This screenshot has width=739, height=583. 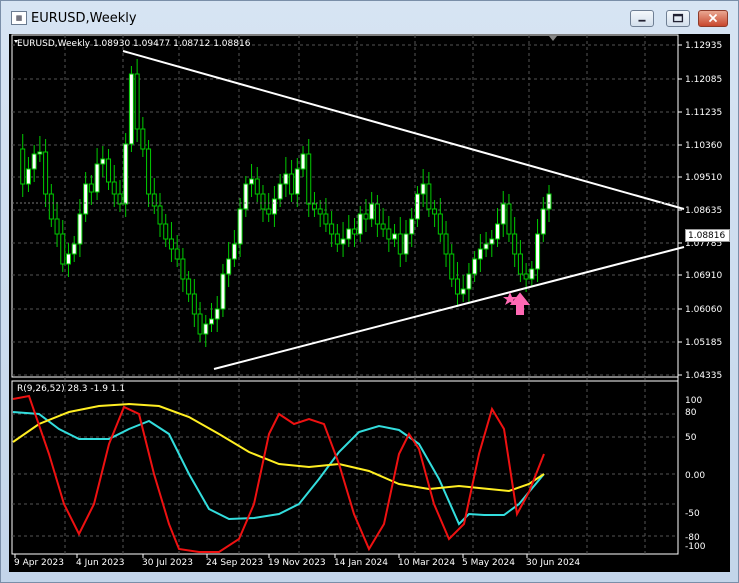 I want to click on date-tick-label: 14 Jan 2024, so click(x=361, y=563).